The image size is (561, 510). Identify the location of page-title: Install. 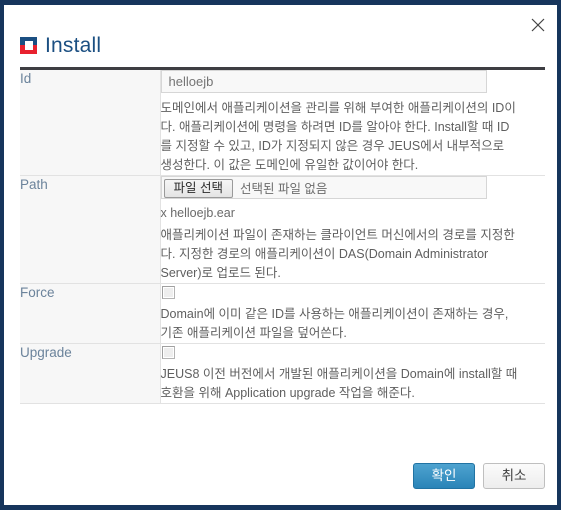
(73, 45).